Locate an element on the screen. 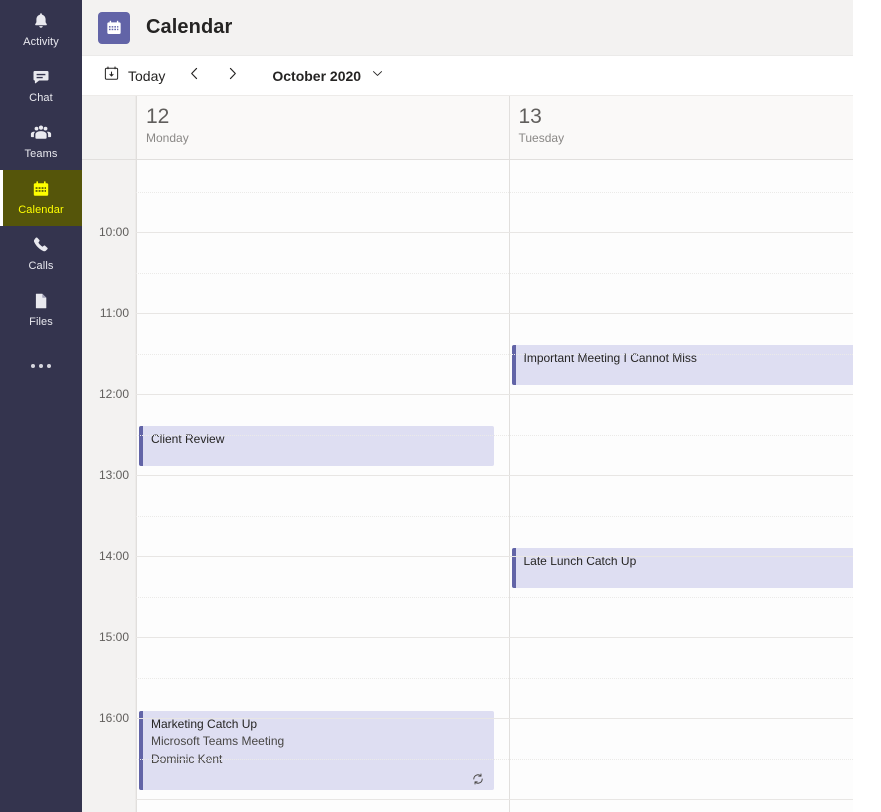  time-label: 14:00 is located at coordinates (113, 556).